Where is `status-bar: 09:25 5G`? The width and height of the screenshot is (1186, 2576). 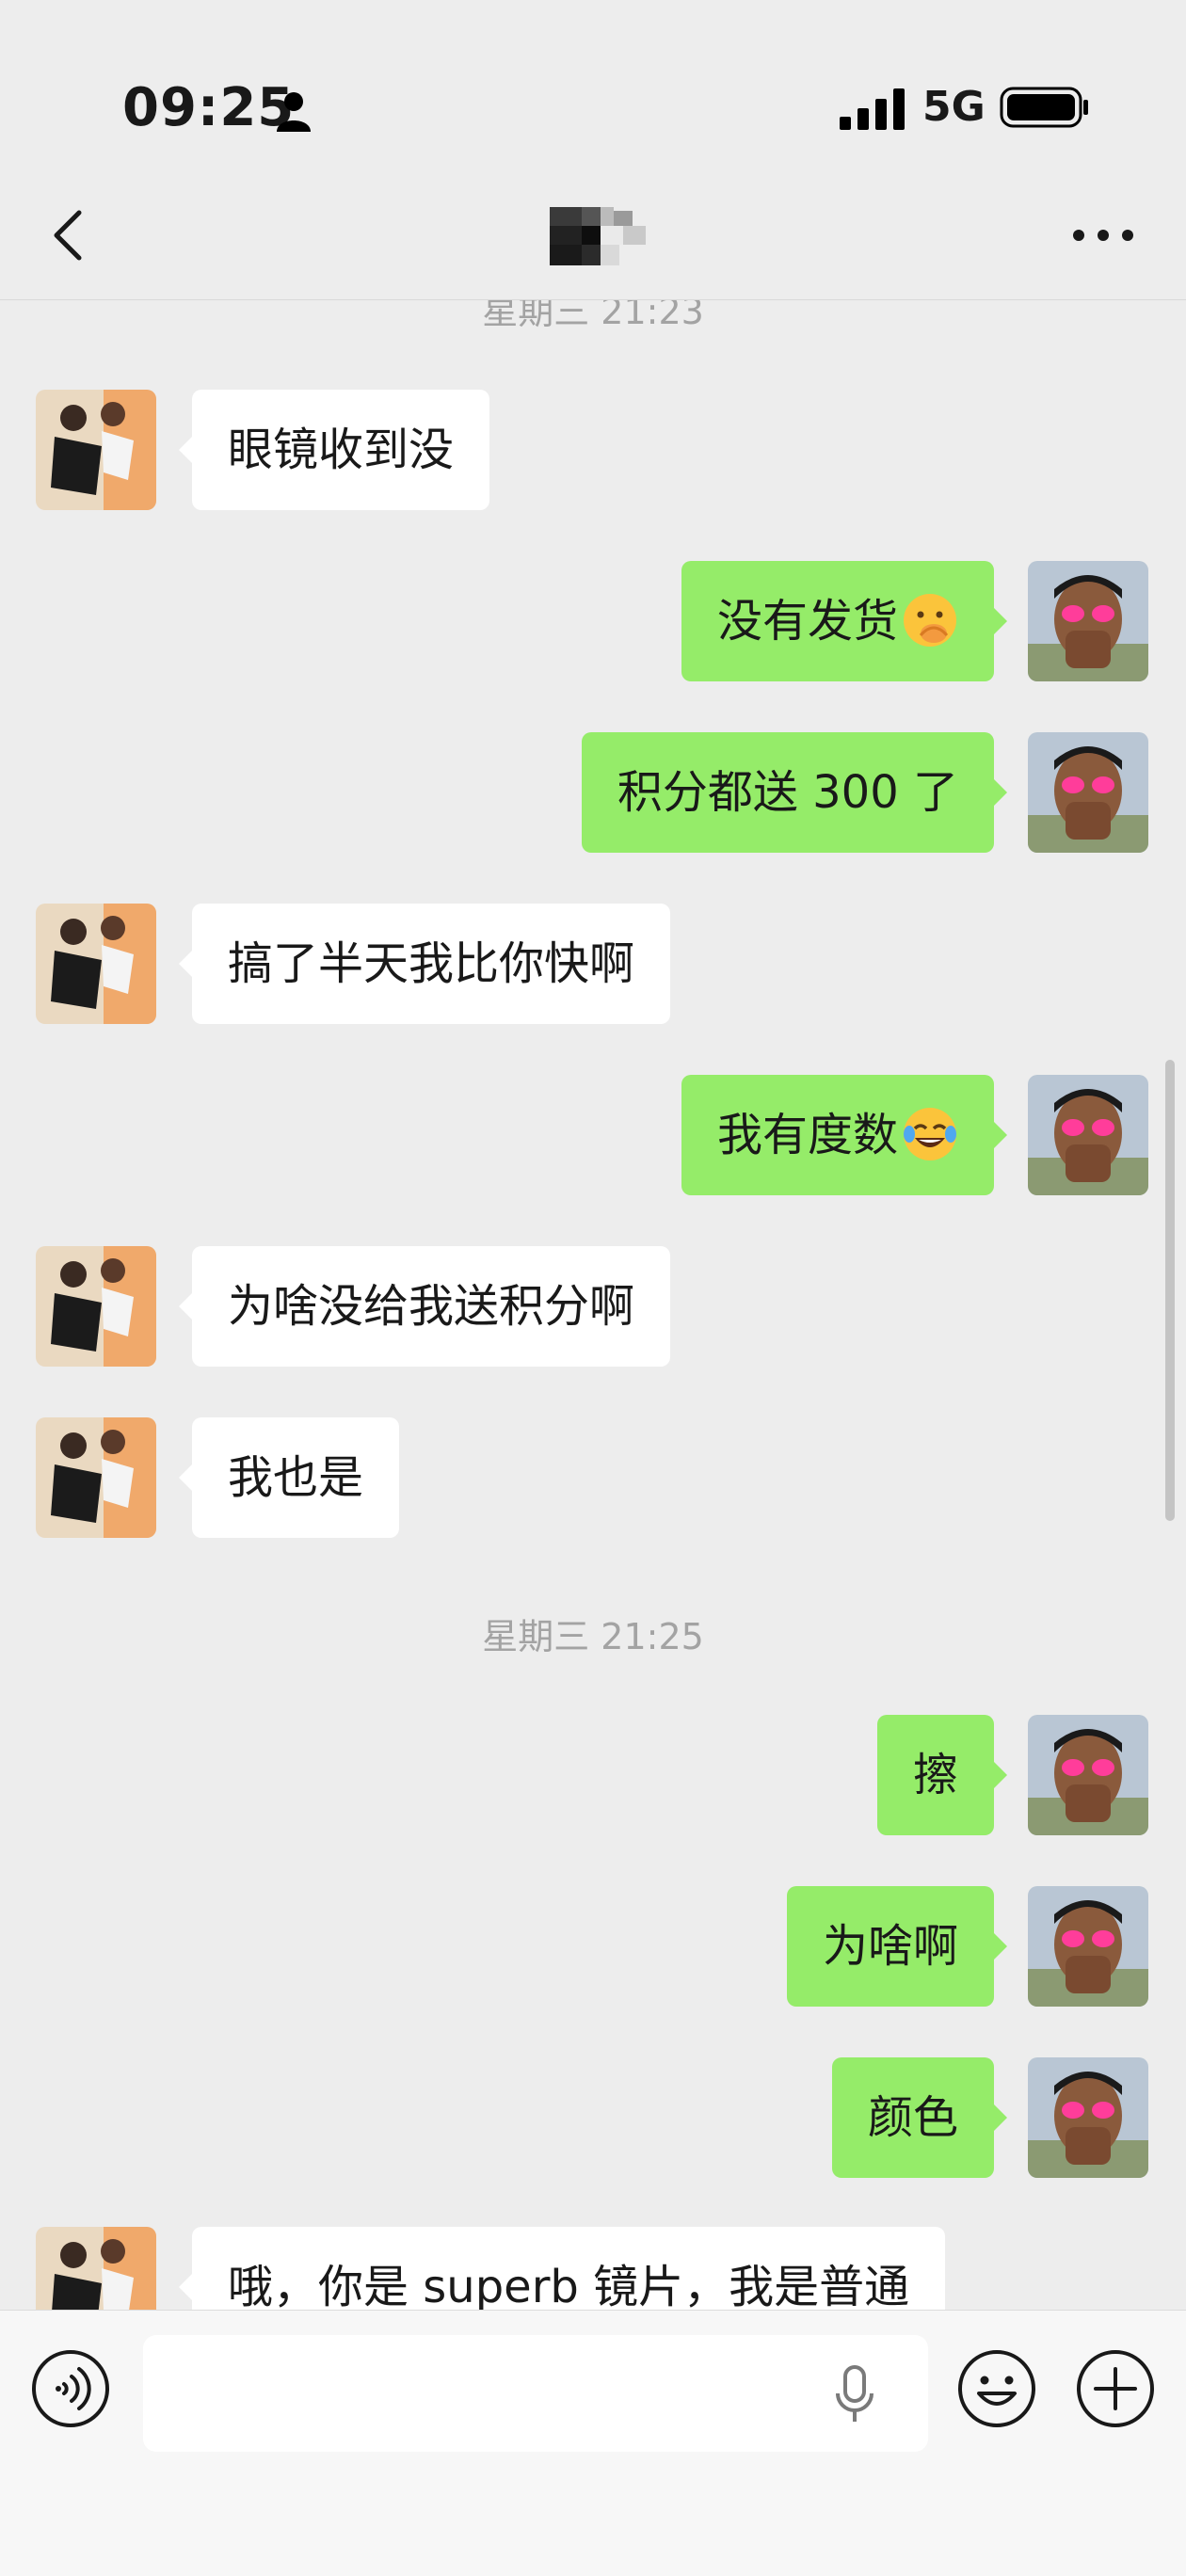 status-bar: 09:25 5G is located at coordinates (593, 84).